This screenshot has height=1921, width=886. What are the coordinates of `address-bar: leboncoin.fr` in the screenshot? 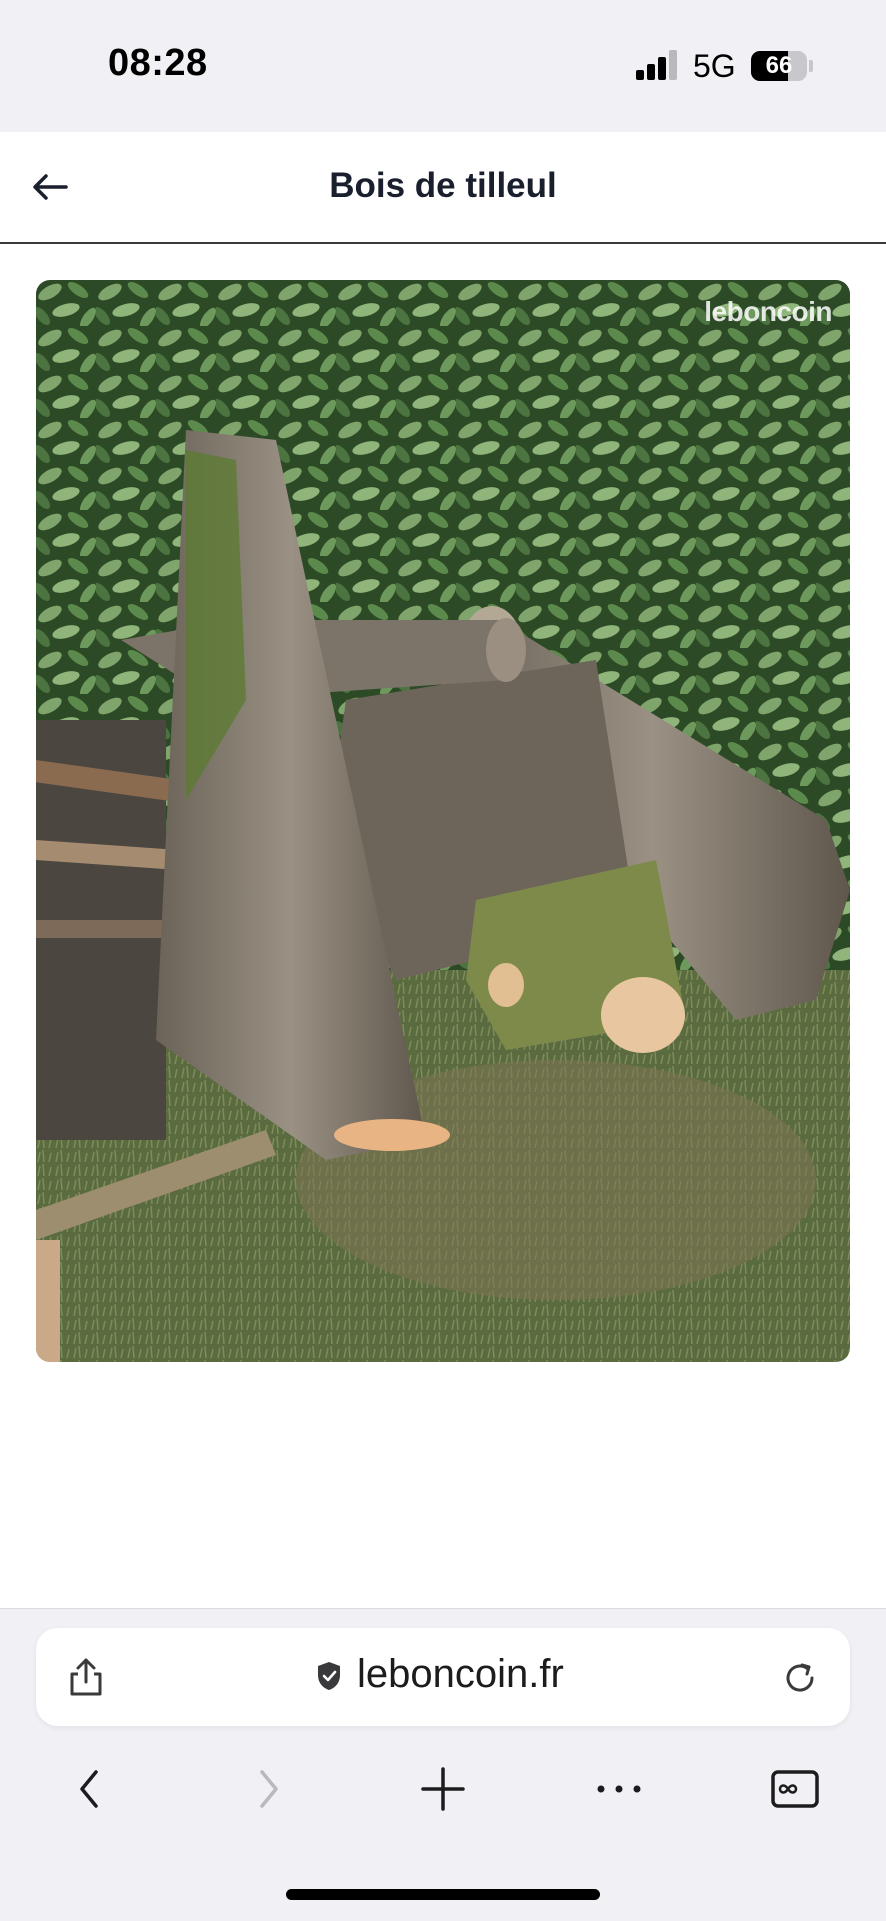 It's located at (443, 1677).